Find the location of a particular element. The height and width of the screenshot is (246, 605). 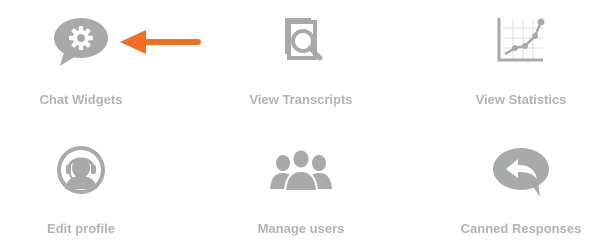

arrow-left-icon is located at coordinates (160, 42).